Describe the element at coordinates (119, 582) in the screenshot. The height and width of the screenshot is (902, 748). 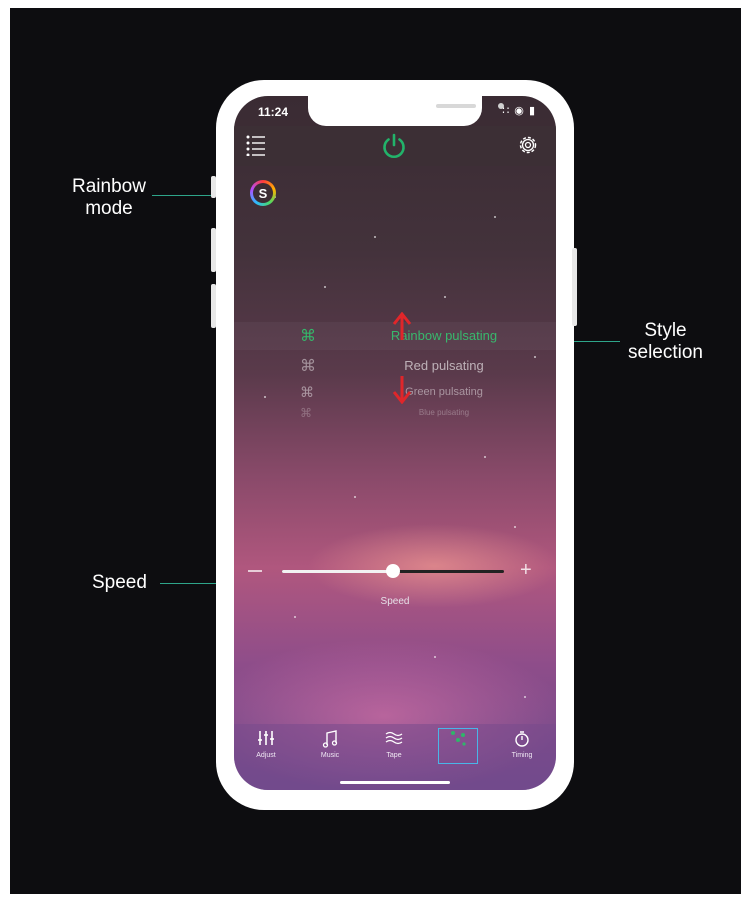
I see `annotation-speed: Speed` at that location.